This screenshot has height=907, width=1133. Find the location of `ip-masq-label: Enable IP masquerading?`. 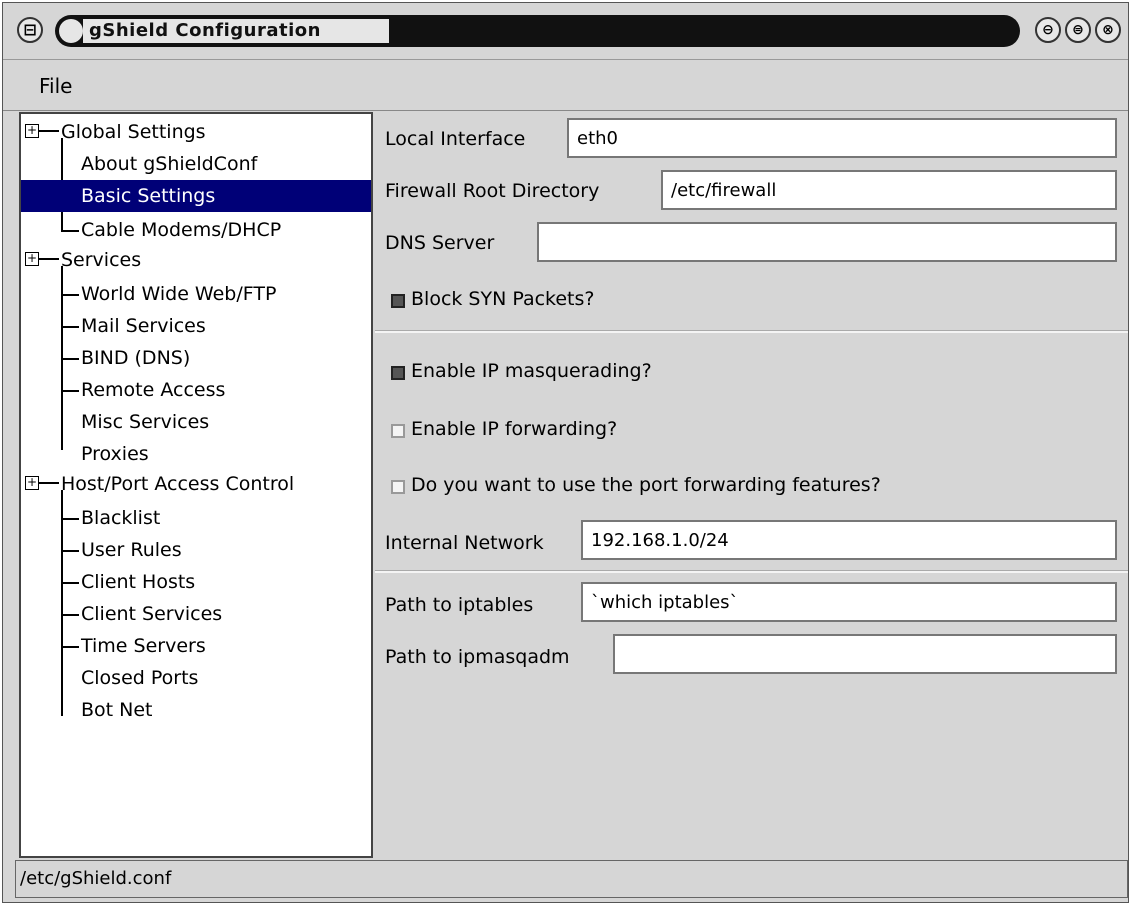

ip-masq-label: Enable IP masquerading? is located at coordinates (531, 371).